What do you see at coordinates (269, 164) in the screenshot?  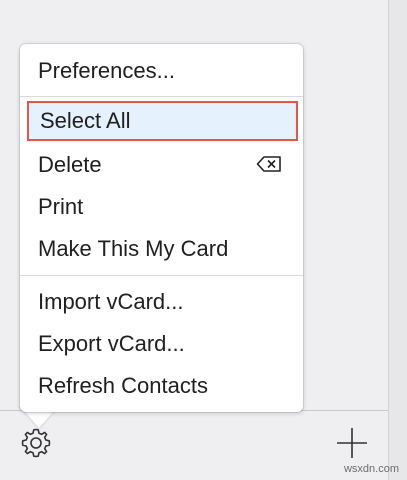 I see `delete-key-icon` at bounding box center [269, 164].